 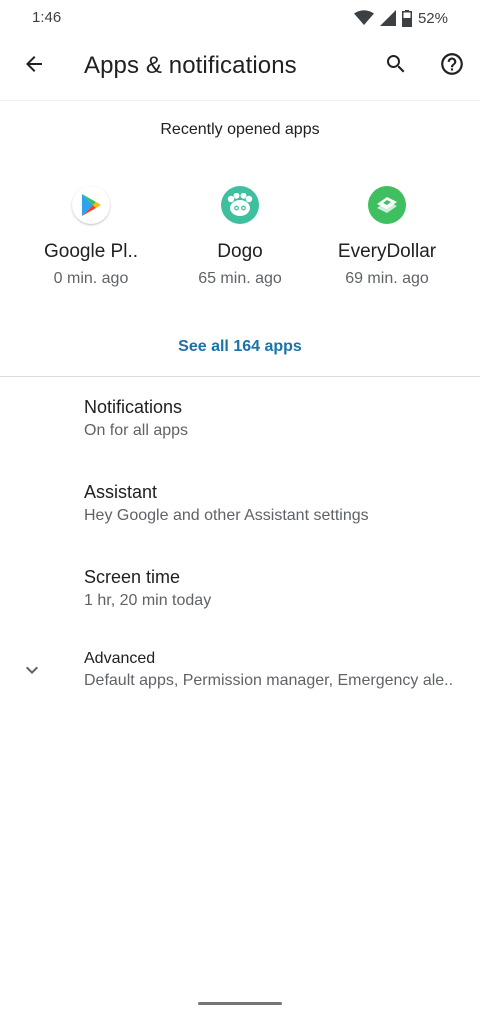 I want to click on recent-app-name: Google Pl.., so click(x=91, y=251).